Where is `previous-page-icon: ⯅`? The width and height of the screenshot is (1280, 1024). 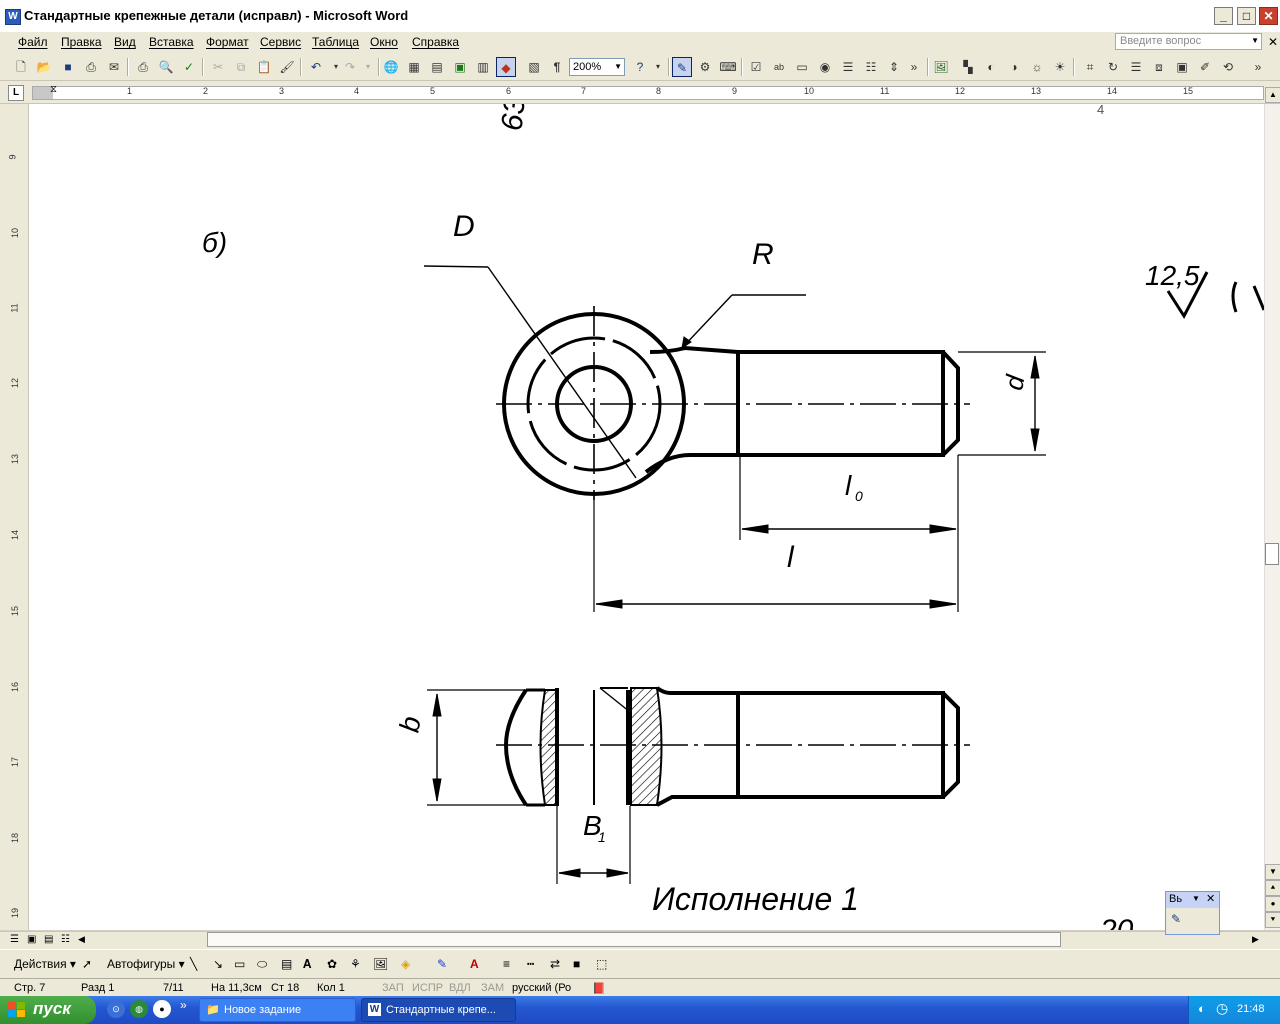 previous-page-icon: ⯅ is located at coordinates (1272, 888).